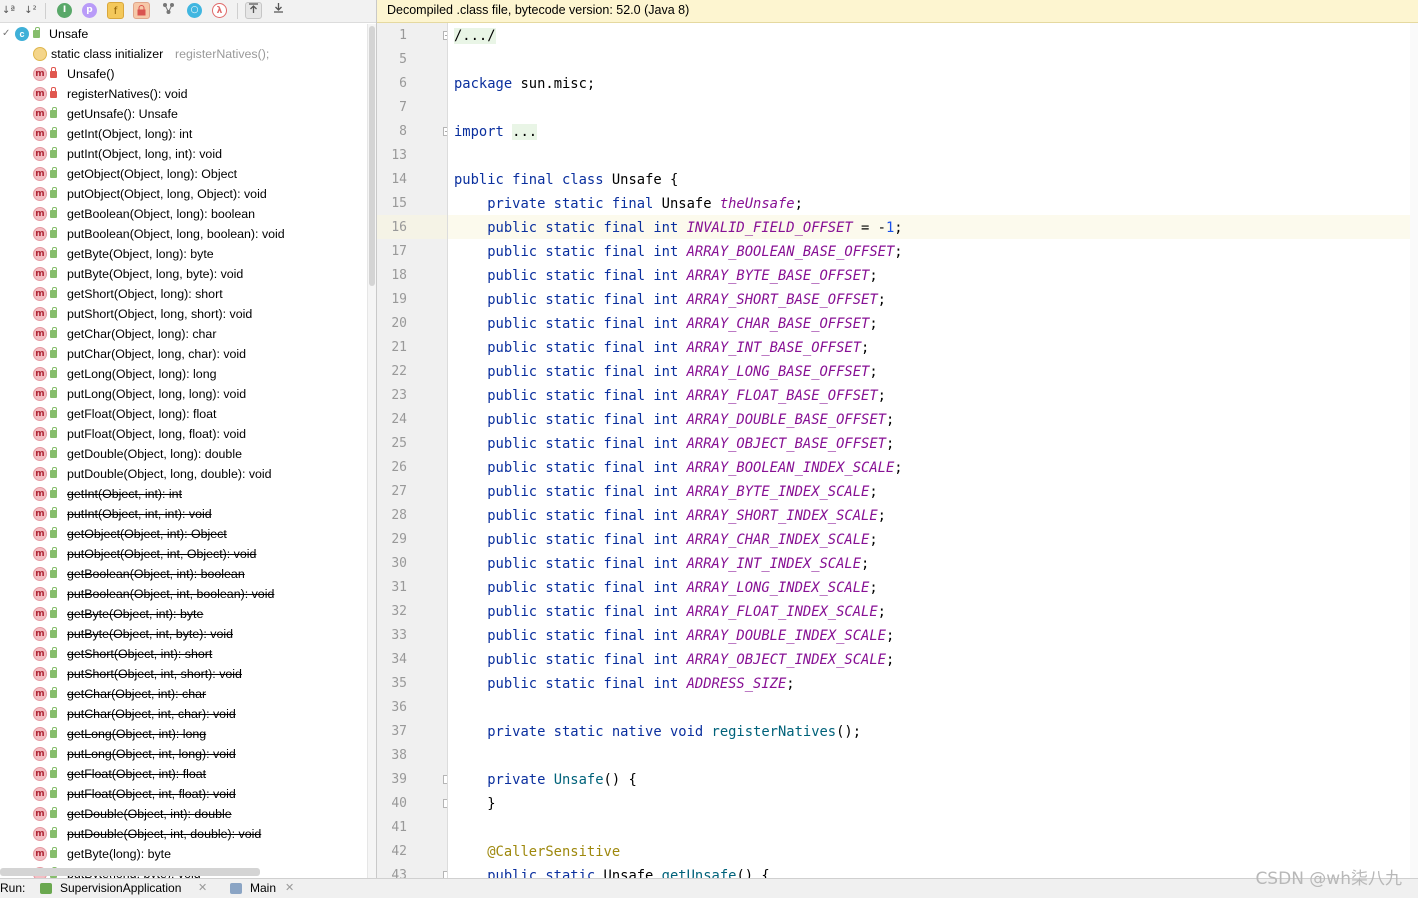  I want to click on show-interfaces-icon: ○, so click(194, 10).